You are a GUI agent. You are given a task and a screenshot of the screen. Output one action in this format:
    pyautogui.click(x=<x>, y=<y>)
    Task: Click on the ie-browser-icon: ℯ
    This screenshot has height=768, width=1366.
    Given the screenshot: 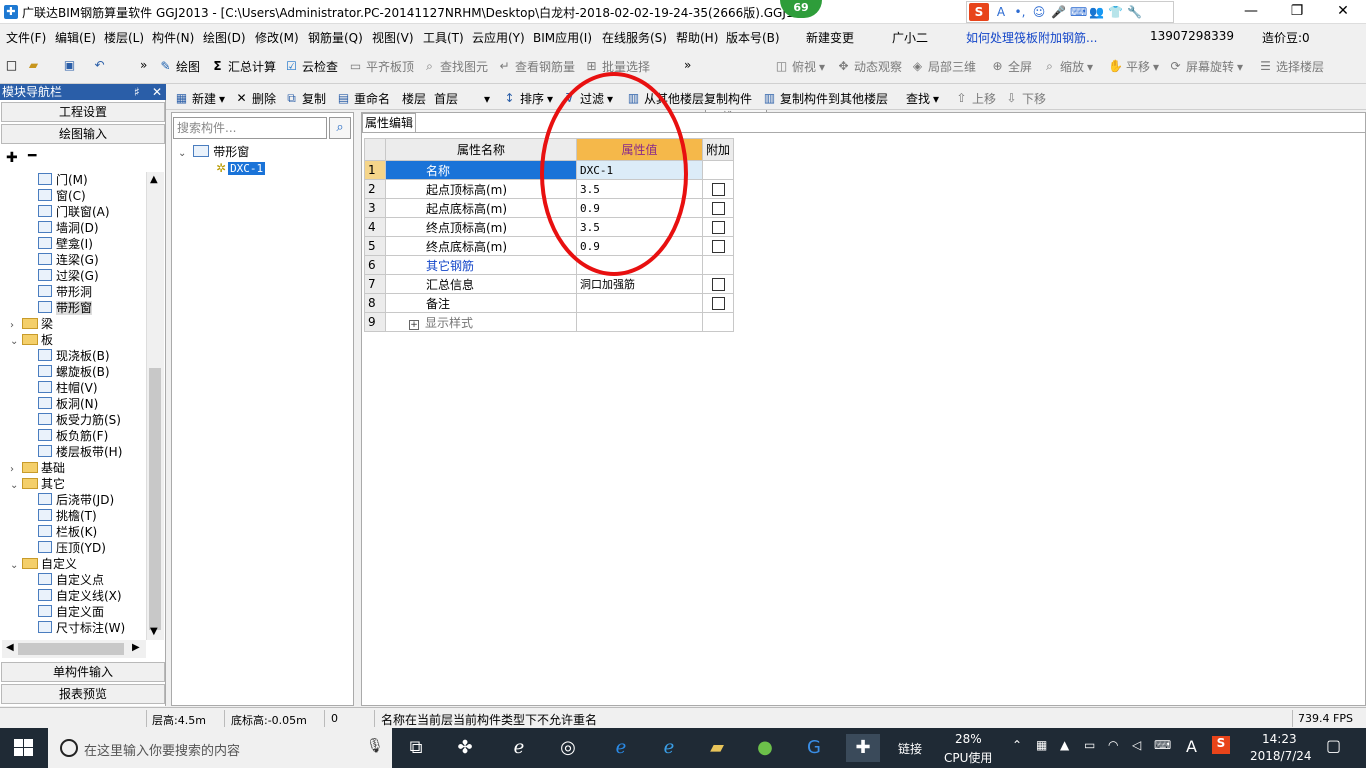 What is the action you would take?
    pyautogui.click(x=519, y=748)
    